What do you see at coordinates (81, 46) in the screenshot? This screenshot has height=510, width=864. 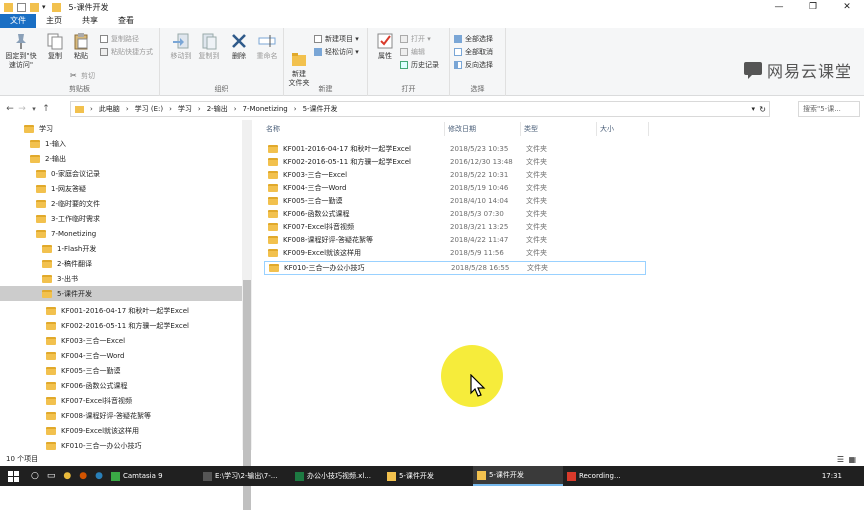 I see `paste-button: 粘贴` at bounding box center [81, 46].